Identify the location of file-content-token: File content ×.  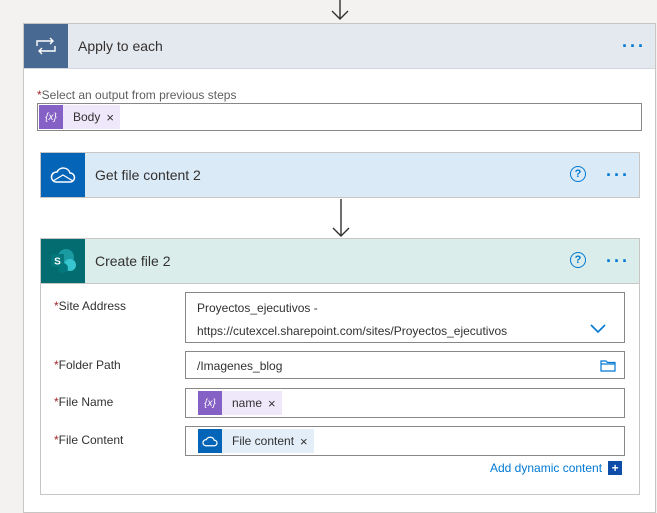
(256, 441).